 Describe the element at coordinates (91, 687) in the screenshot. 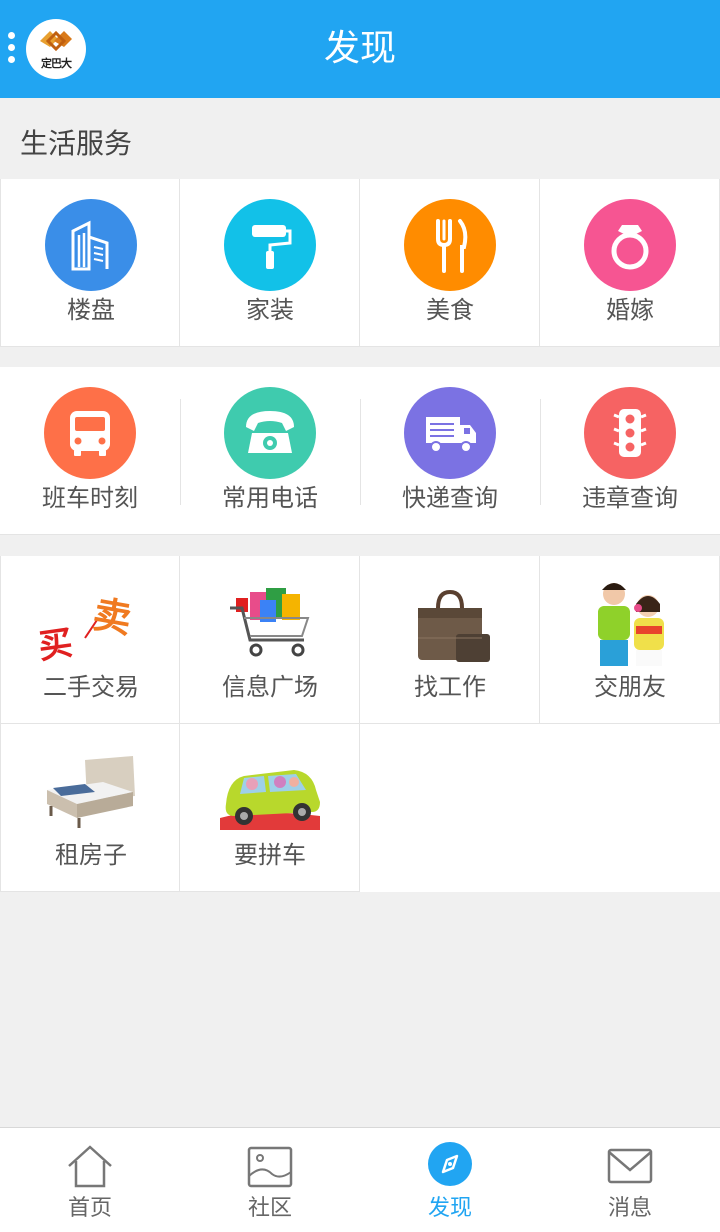

I see `service-label: 二手交易` at that location.